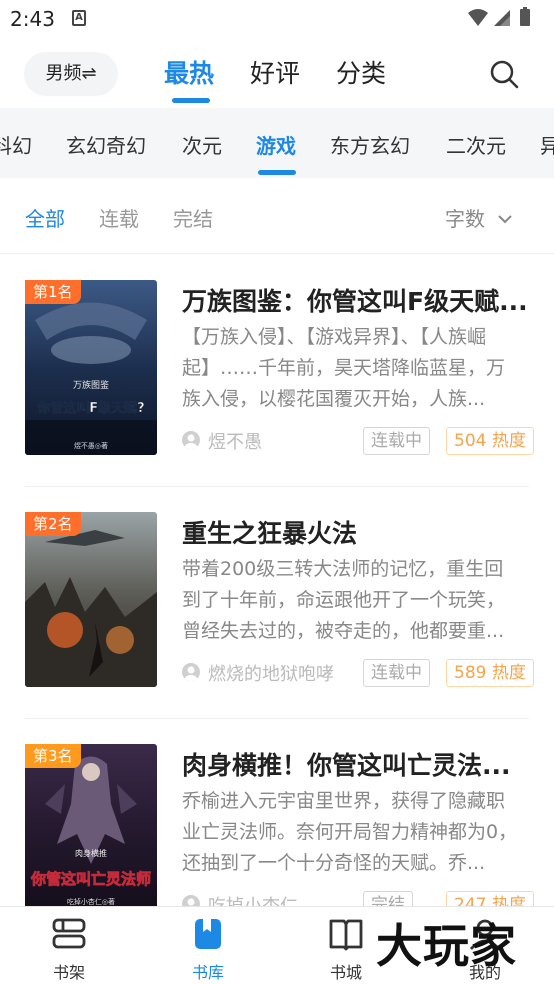  I want to click on genre-tab-scifi: 科幻, so click(16, 144).